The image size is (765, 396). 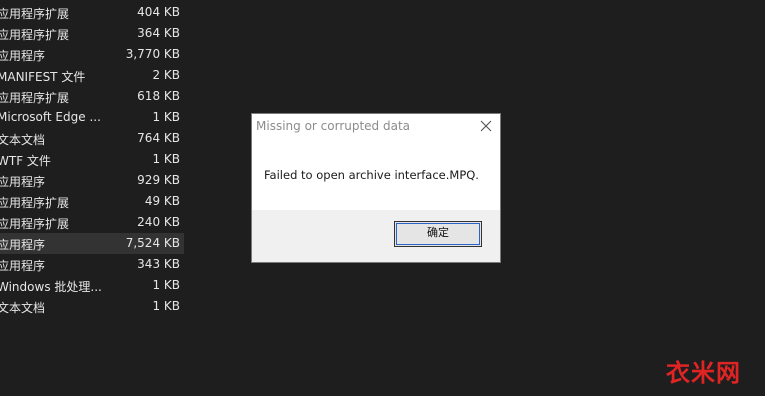 I want to click on file-row-selected: 应用程序 7,524 KB, so click(x=92, y=243).